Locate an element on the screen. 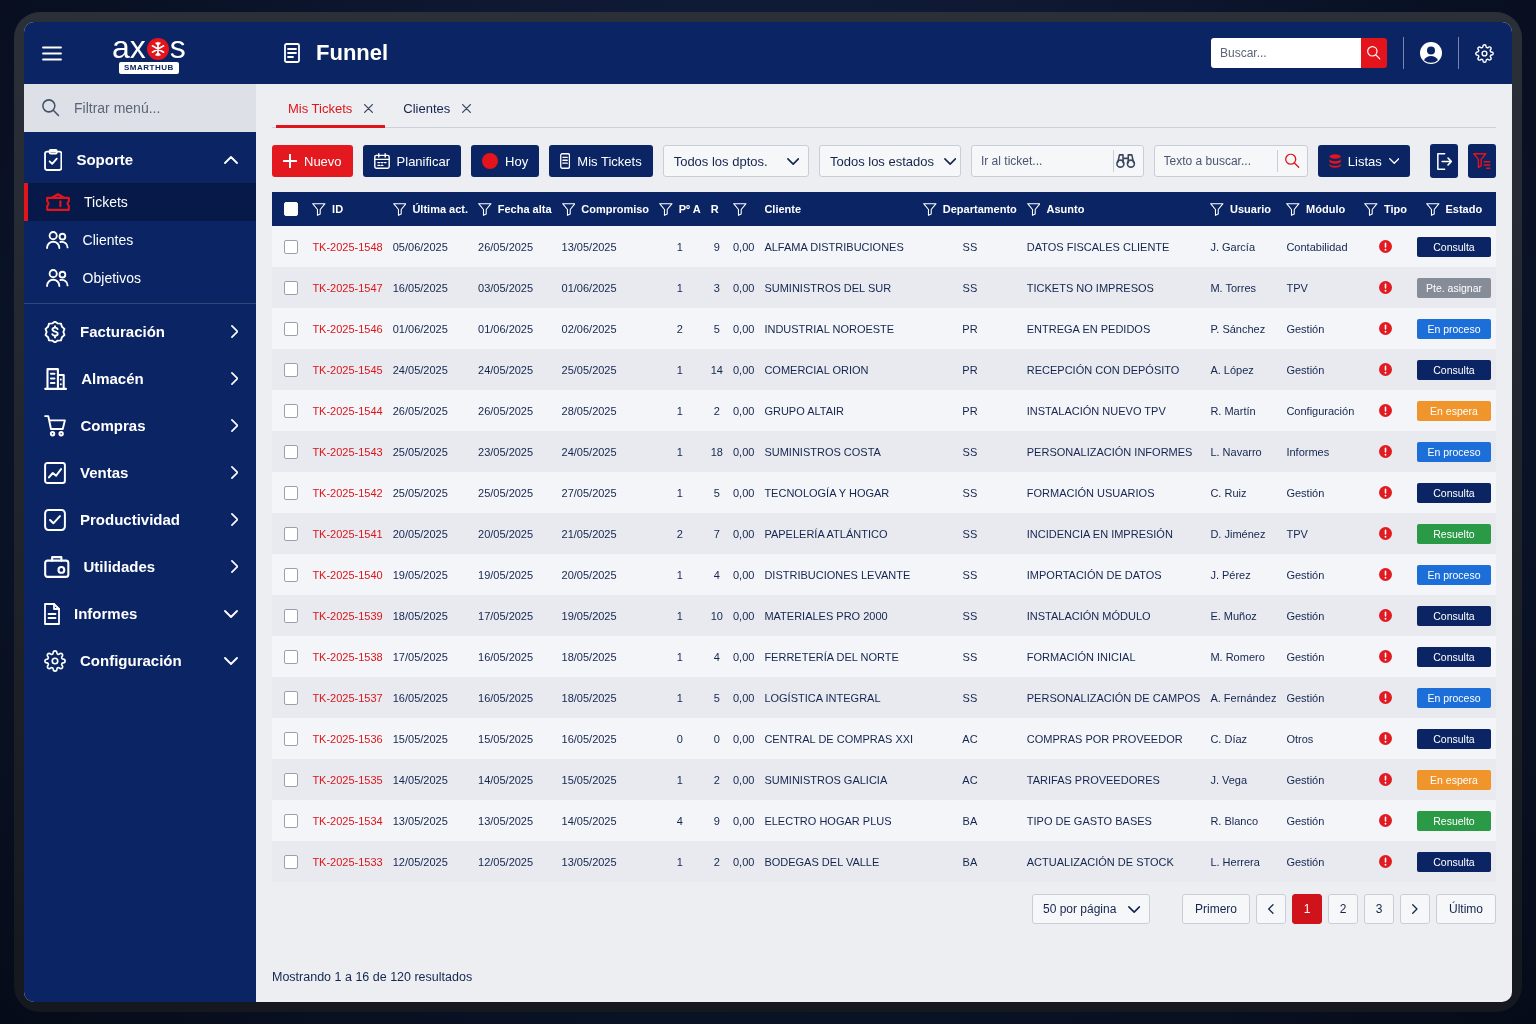  lists-button: Listas is located at coordinates (1364, 161).